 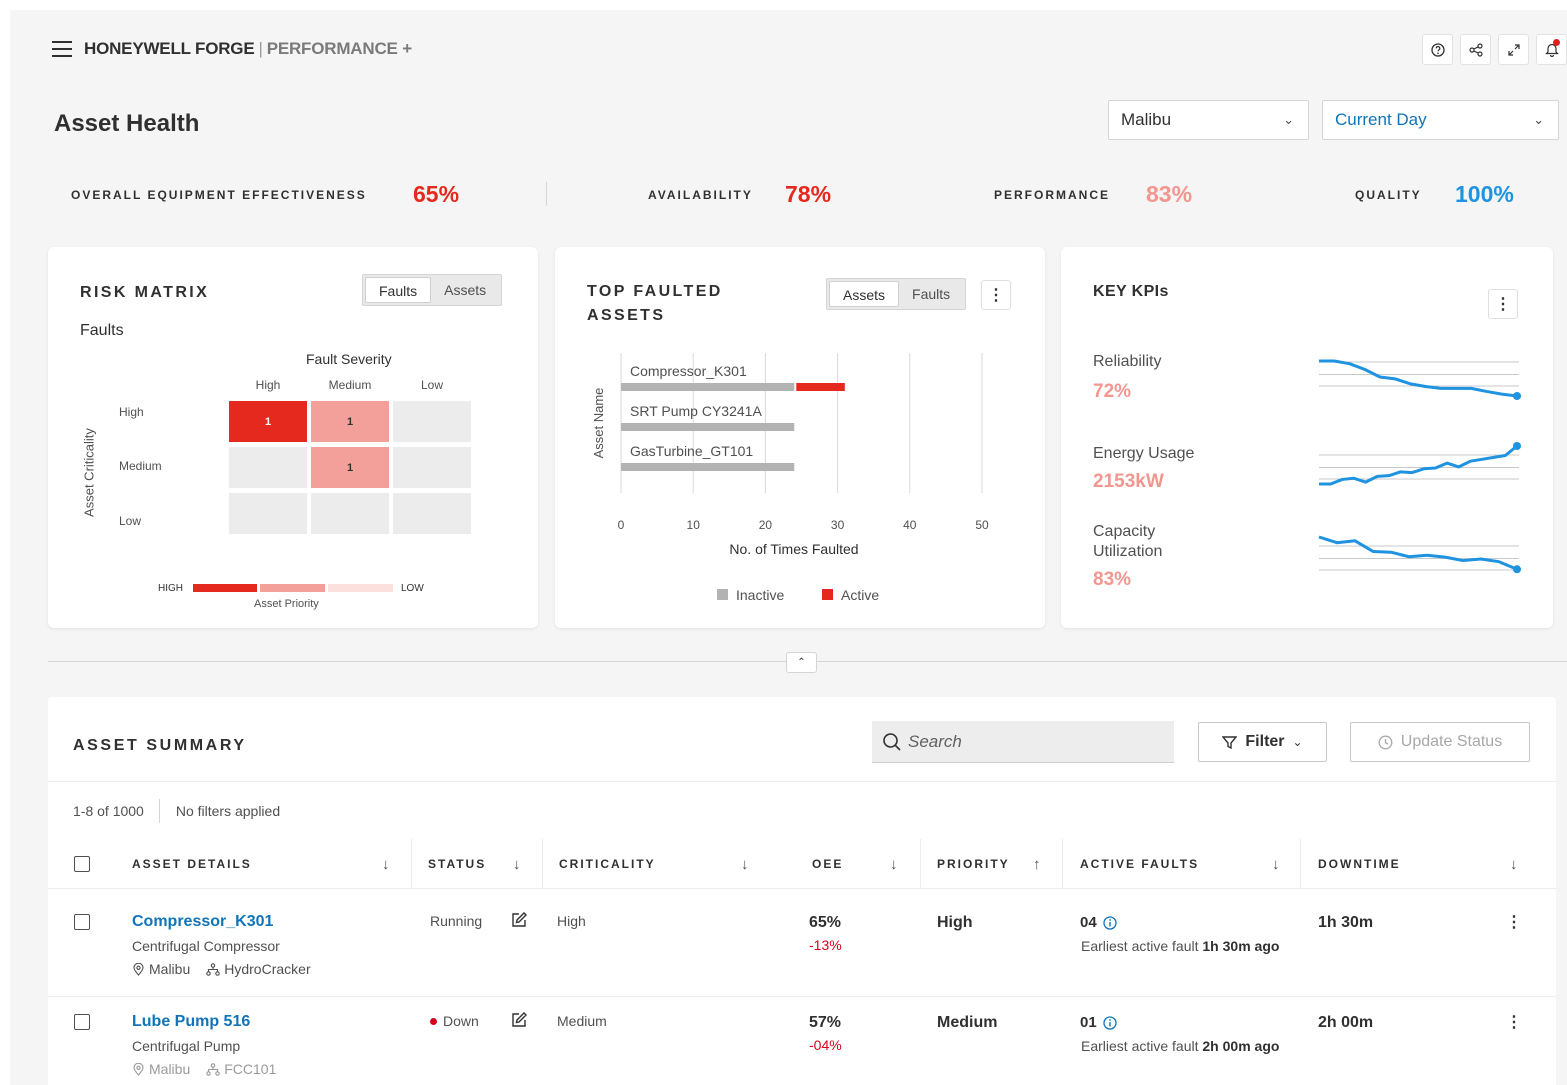 What do you see at coordinates (1128, 481) in the screenshot?
I see `energy-usage-value: 2153kW` at bounding box center [1128, 481].